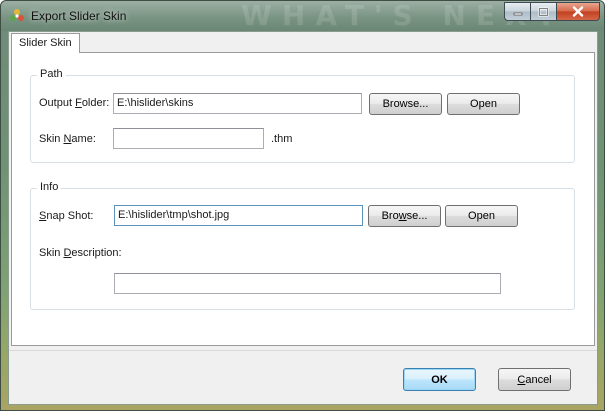 This screenshot has height=411, width=605. What do you see at coordinates (78, 103) in the screenshot?
I see `output-folder-label-accesskey: F` at bounding box center [78, 103].